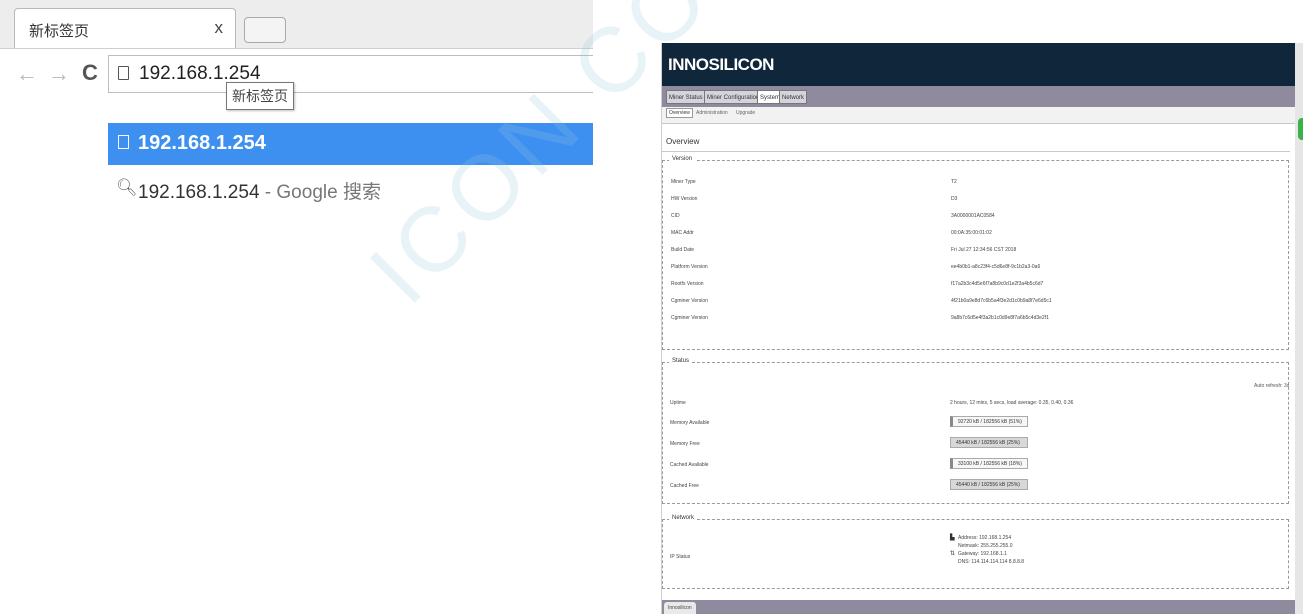 This screenshot has height=614, width=1303. What do you see at coordinates (684, 199) in the screenshot?
I see `version-label: HW Version` at bounding box center [684, 199].